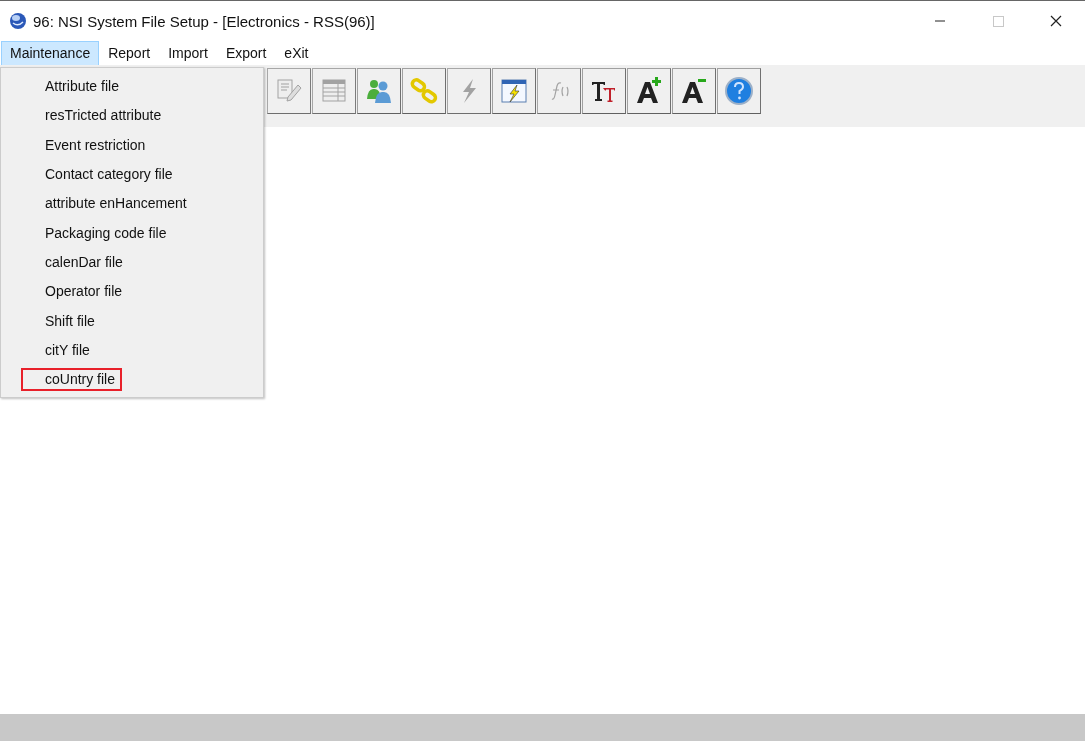  I want to click on menu-item: citY file, so click(59, 350).